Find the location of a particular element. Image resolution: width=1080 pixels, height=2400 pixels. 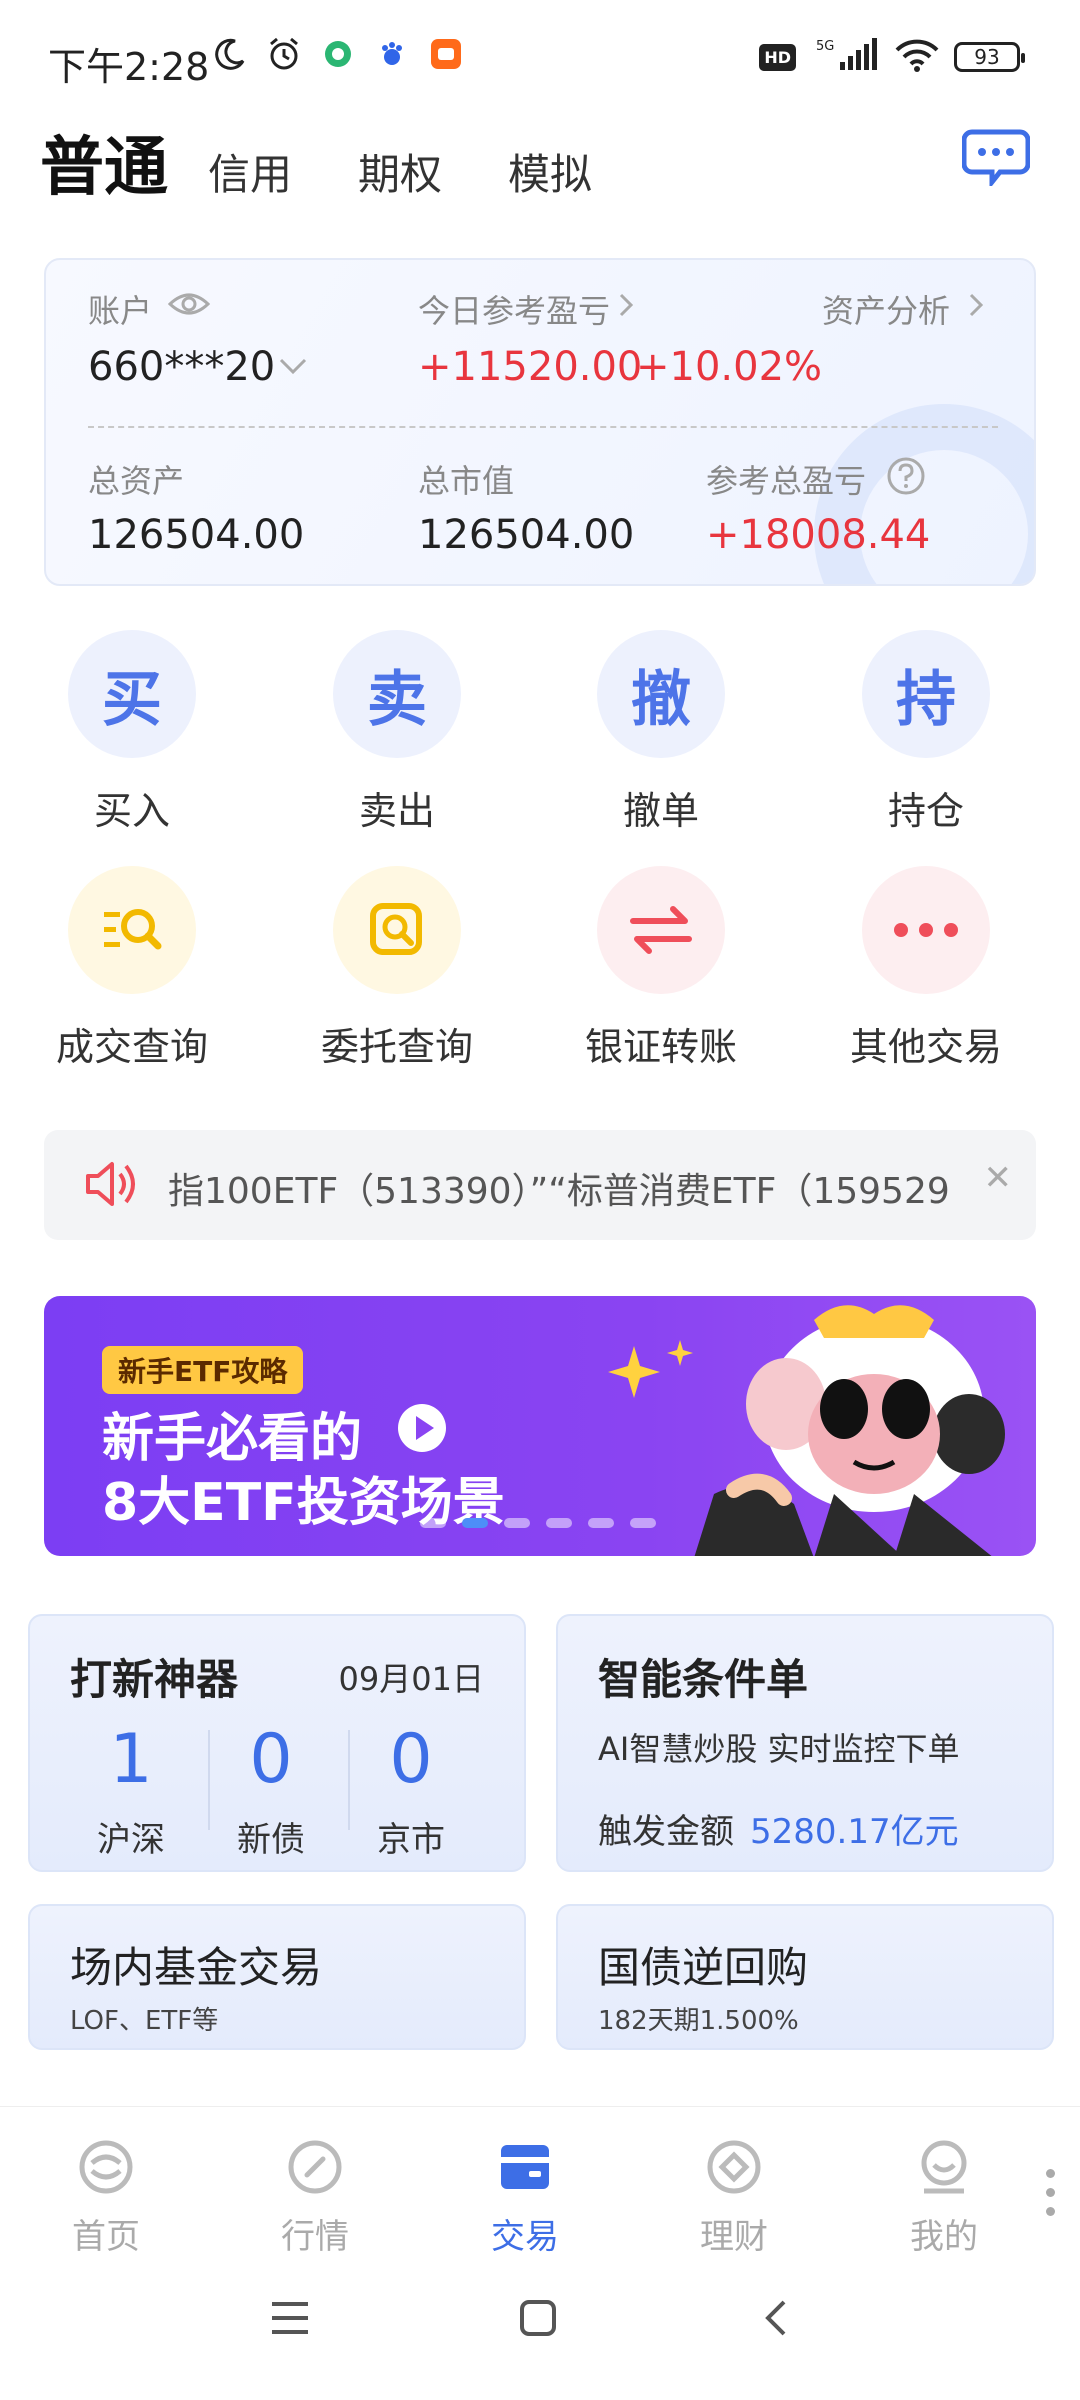

divider is located at coordinates (543, 427).